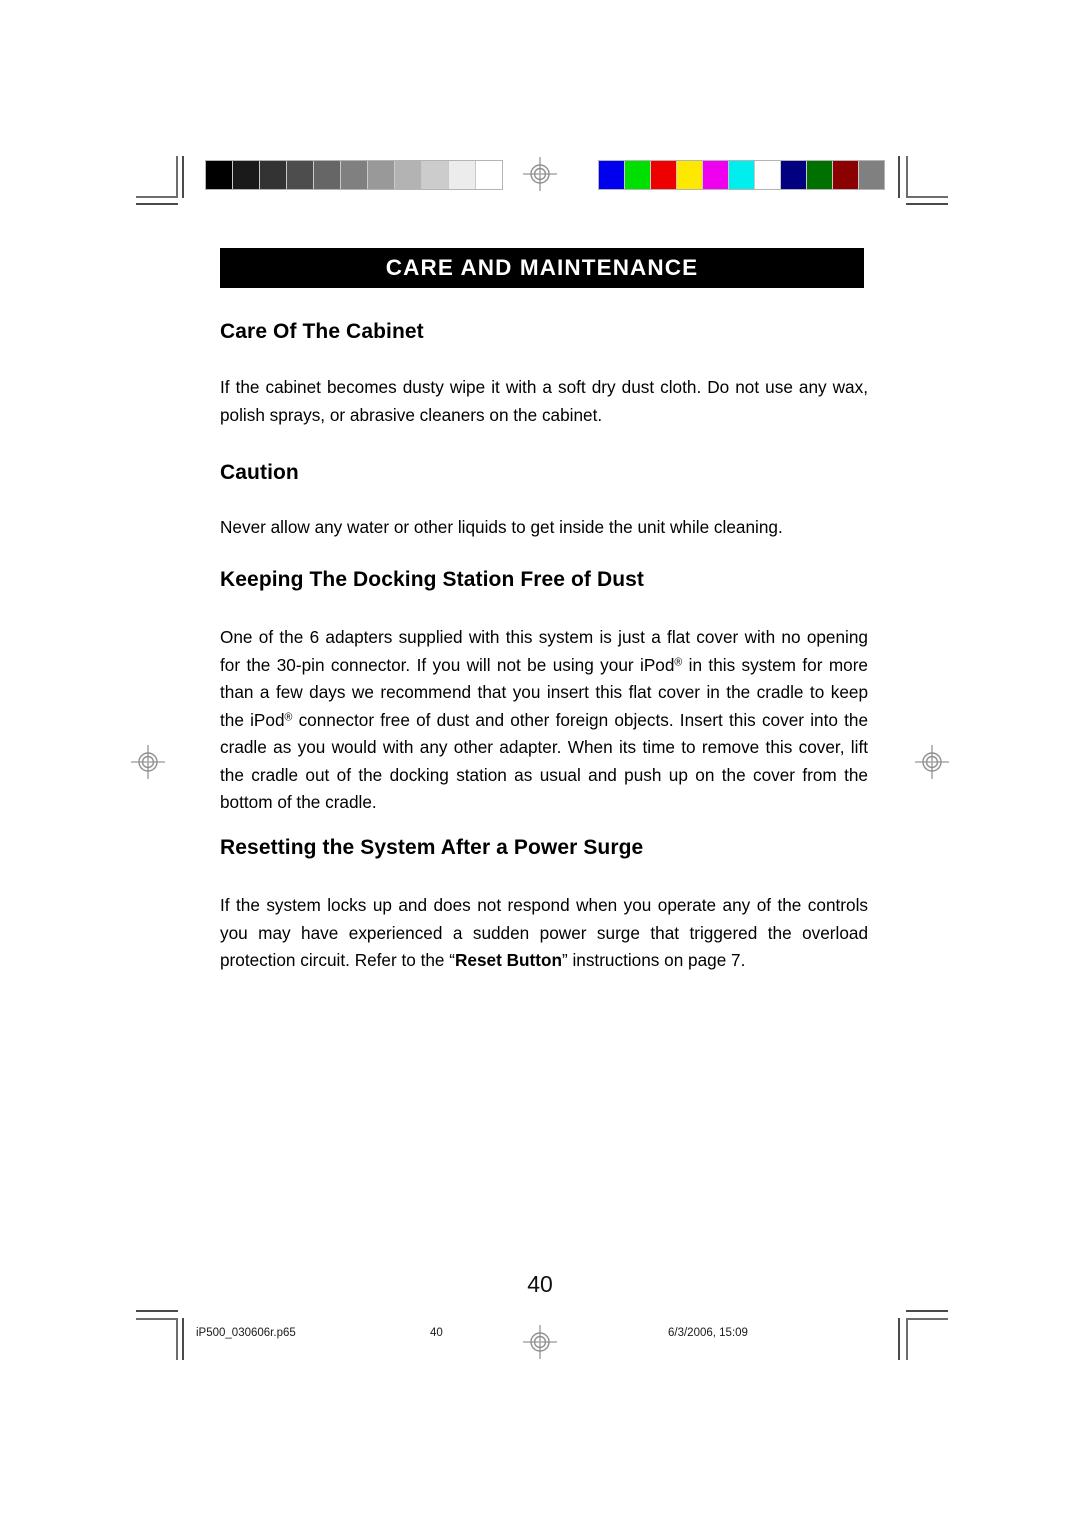 The image size is (1080, 1528). I want to click on crop-tick-bottom-left-horizontal, so click(157, 1311).